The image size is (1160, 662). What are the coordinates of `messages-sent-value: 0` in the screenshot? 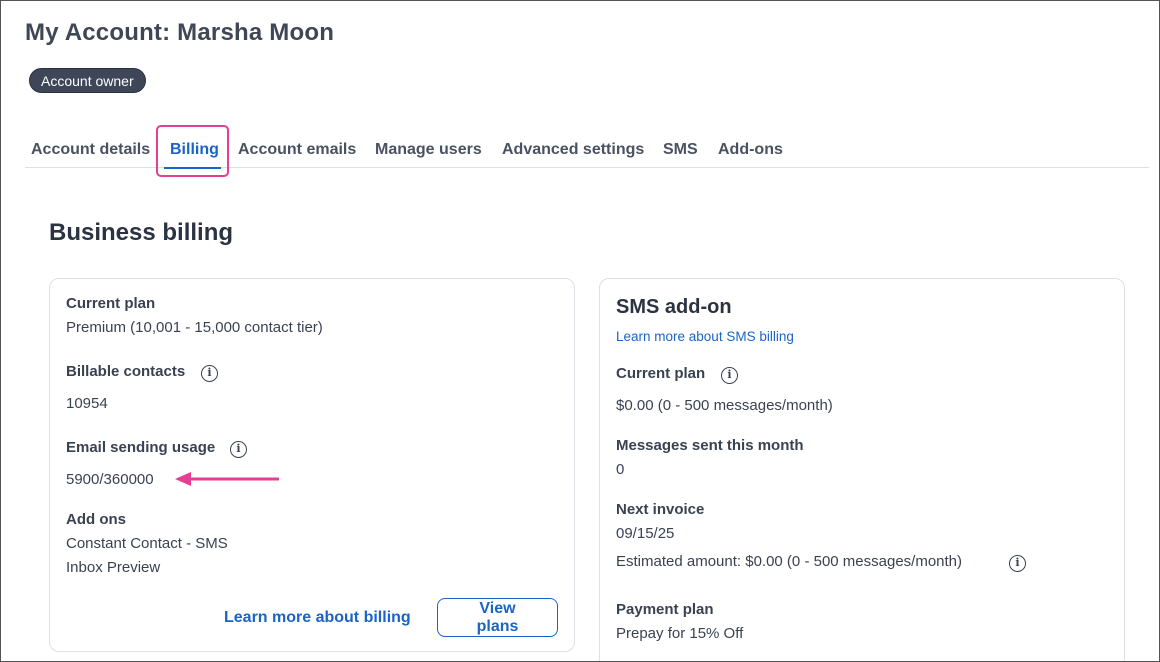 It's located at (620, 469).